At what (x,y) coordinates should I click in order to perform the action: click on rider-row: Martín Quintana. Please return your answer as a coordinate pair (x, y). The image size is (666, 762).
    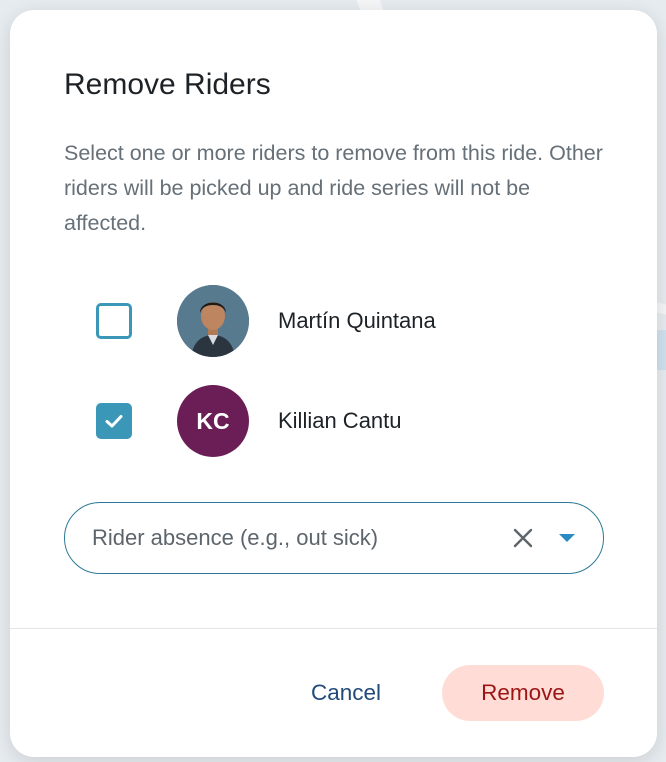
    Looking at the image, I should click on (336, 321).